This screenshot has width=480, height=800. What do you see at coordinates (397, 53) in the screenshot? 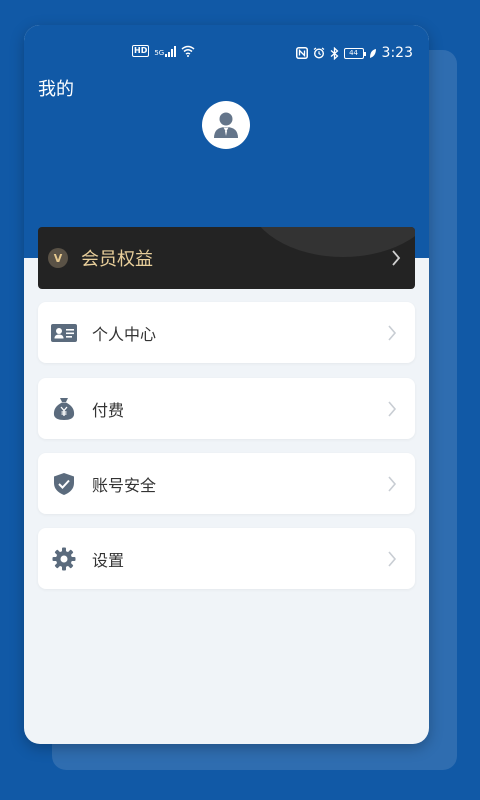
I see `clock: 3:23` at bounding box center [397, 53].